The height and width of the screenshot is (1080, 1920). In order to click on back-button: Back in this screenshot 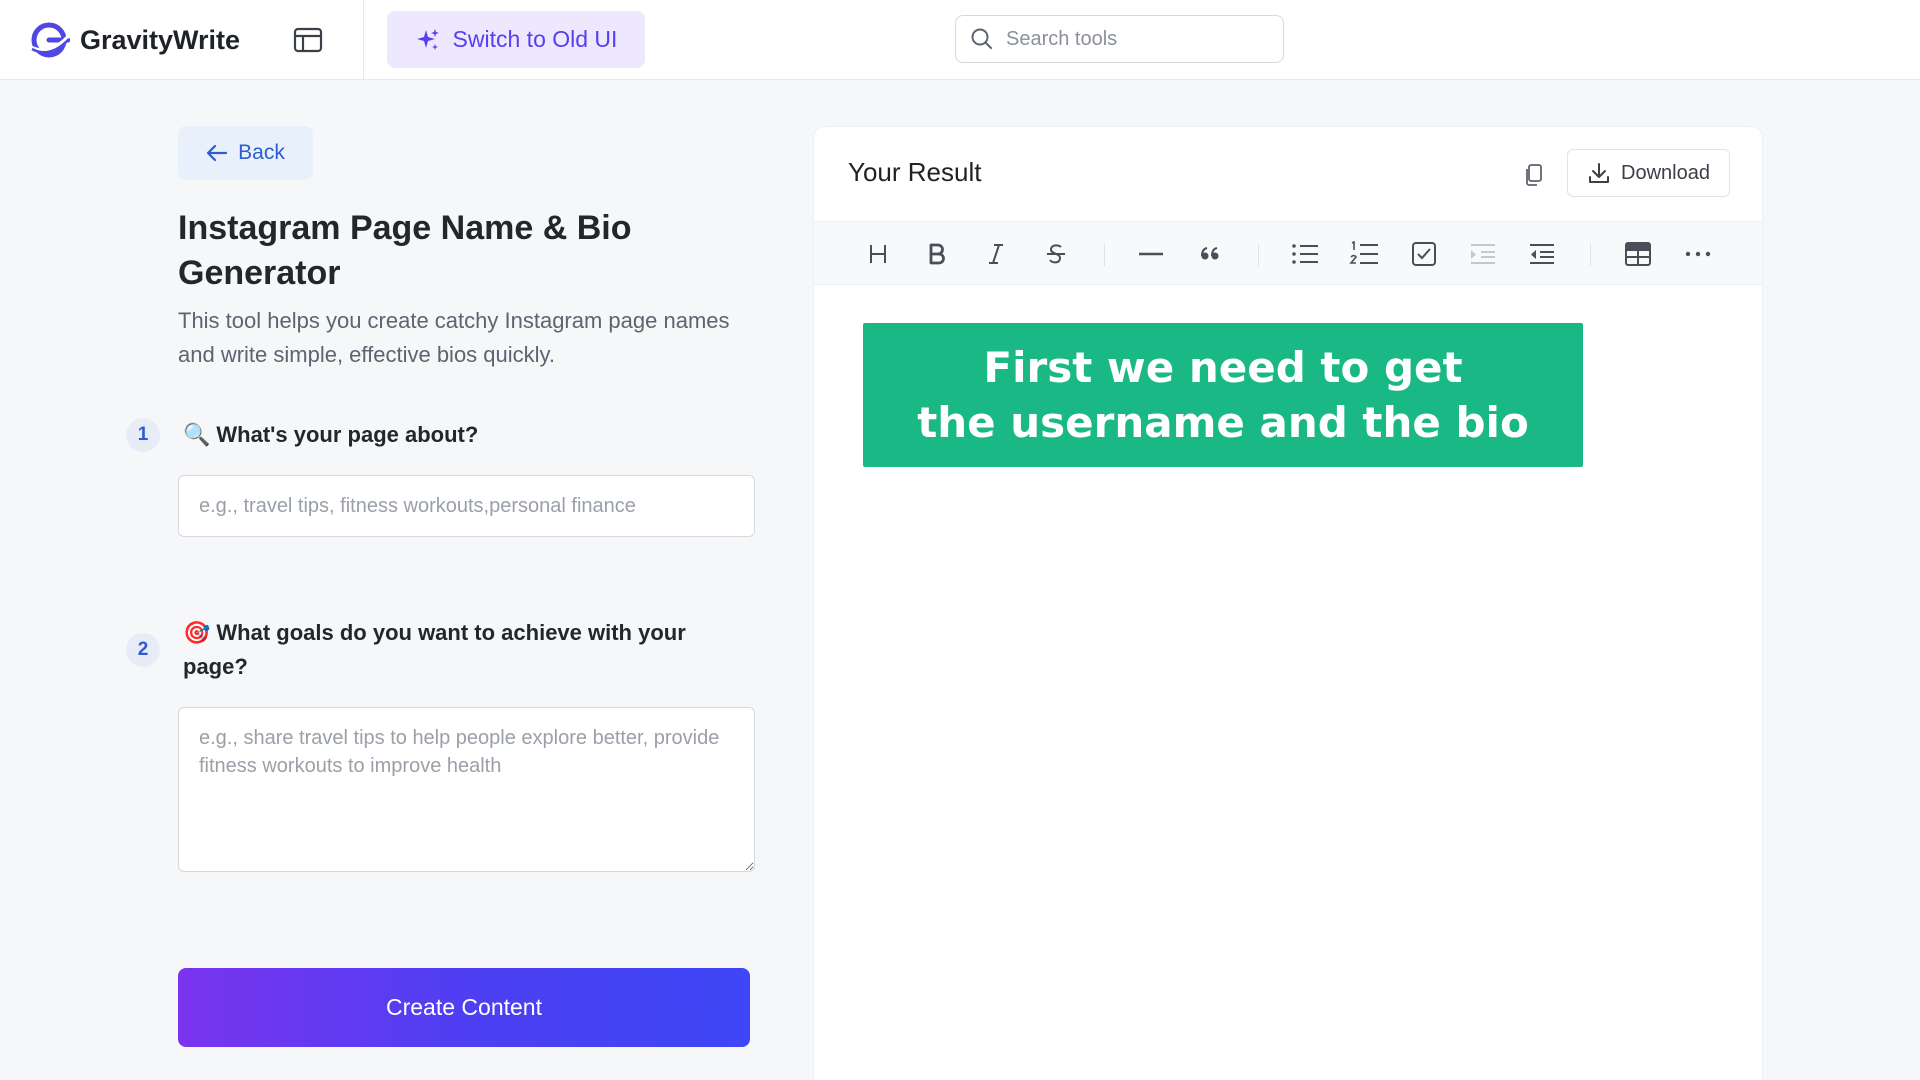, I will do `click(245, 153)`.